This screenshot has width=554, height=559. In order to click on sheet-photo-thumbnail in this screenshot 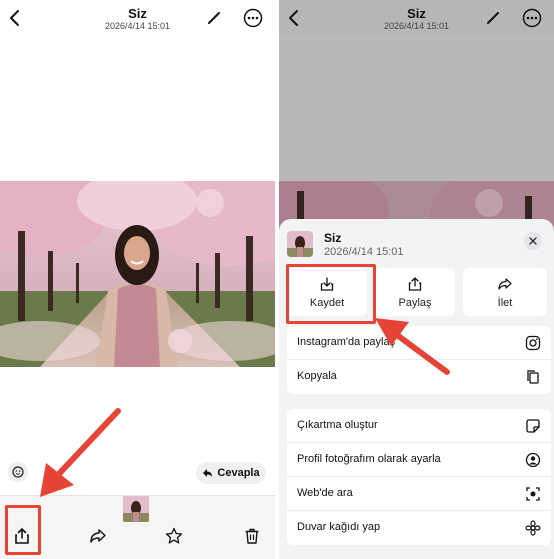, I will do `click(300, 244)`.